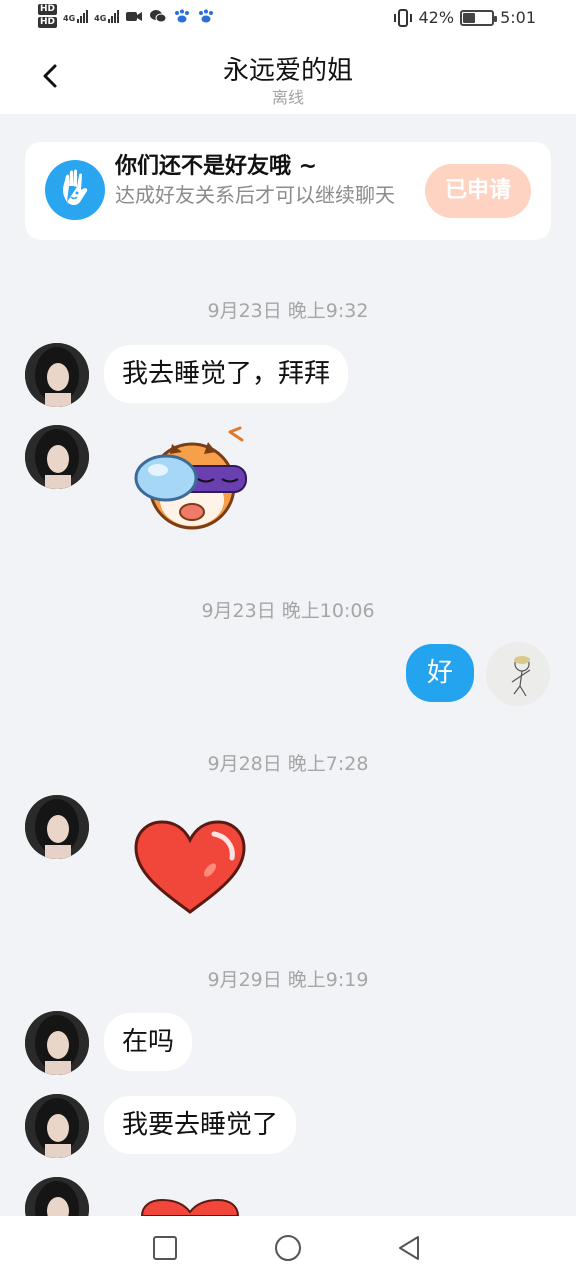  What do you see at coordinates (440, 673) in the screenshot?
I see `message-bubble-outgoing: 好` at bounding box center [440, 673].